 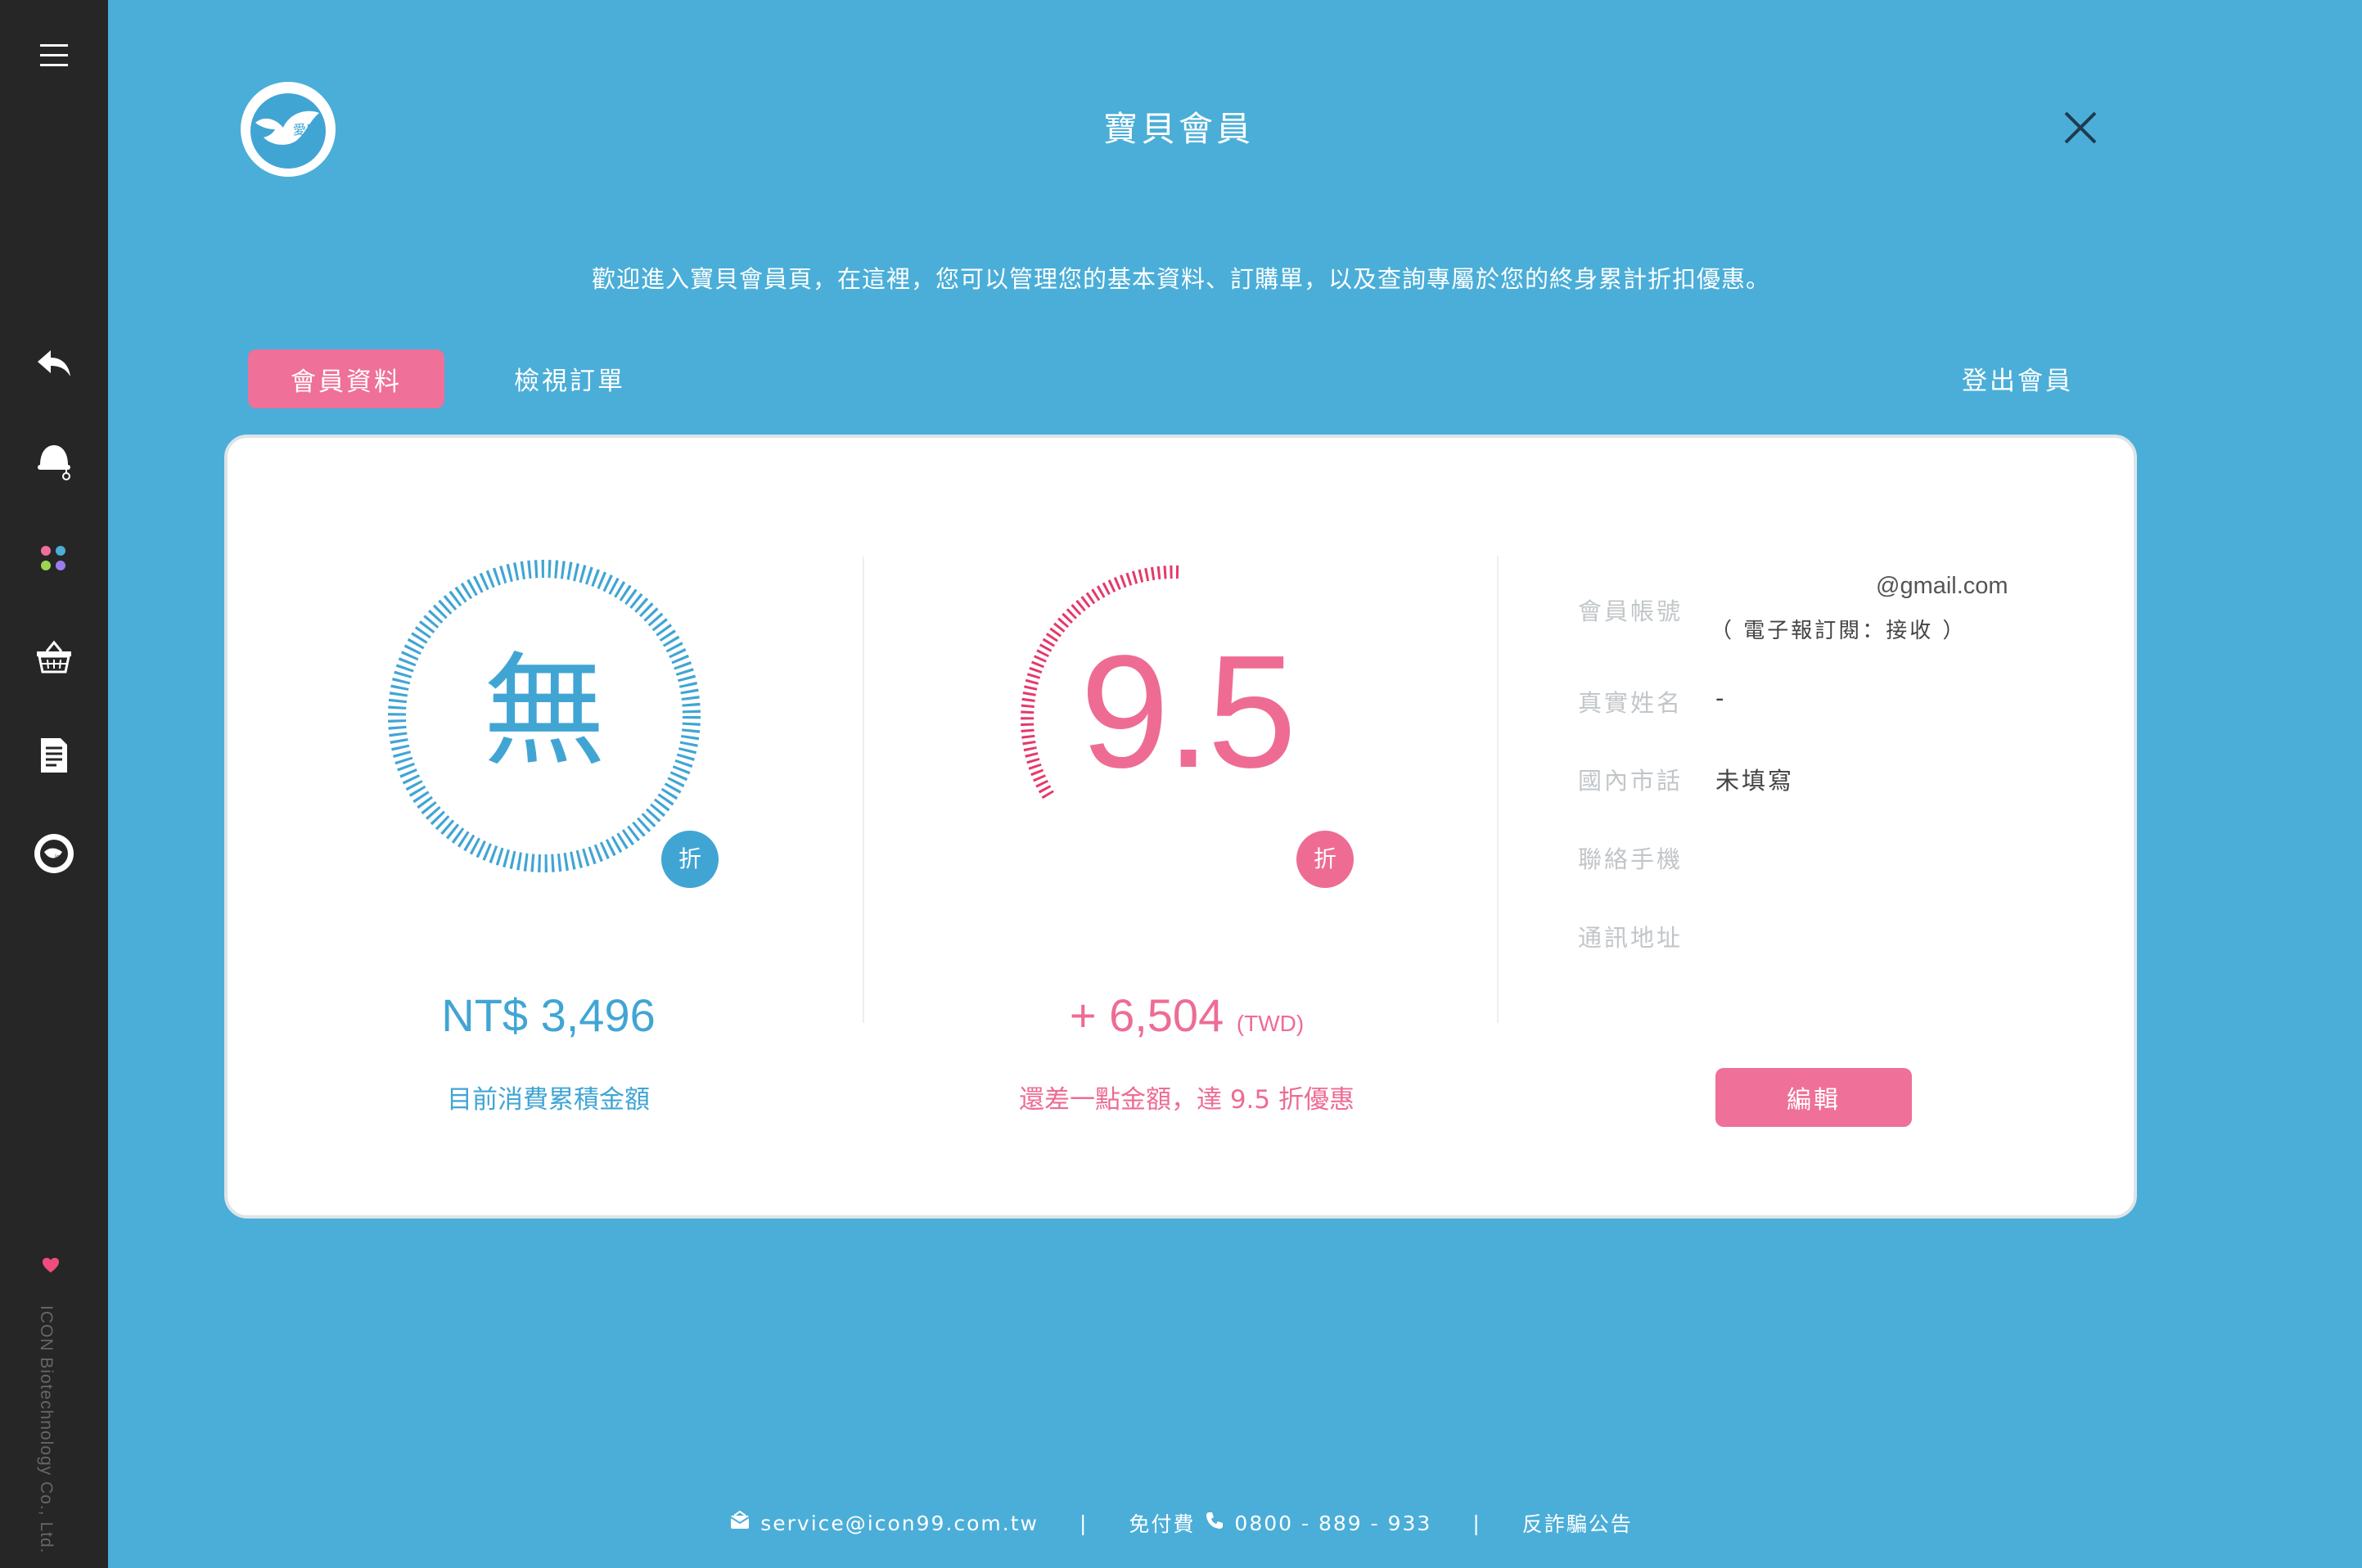 What do you see at coordinates (1942, 586) in the screenshot?
I see `account-value: @gmail.com` at bounding box center [1942, 586].